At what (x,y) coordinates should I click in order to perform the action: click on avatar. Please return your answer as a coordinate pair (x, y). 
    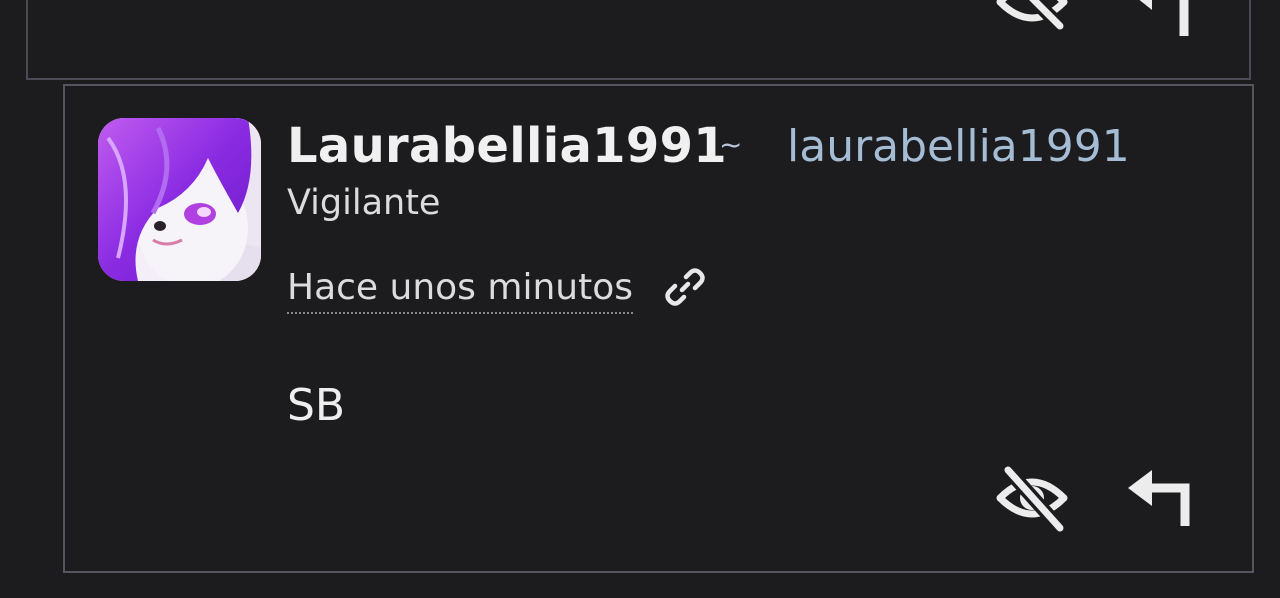
    Looking at the image, I should click on (179, 199).